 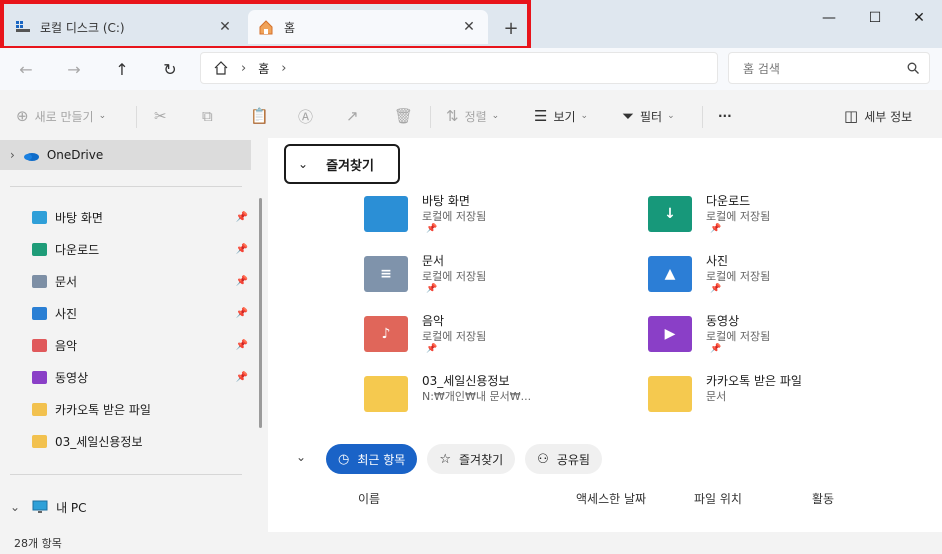 I want to click on favorites-tab: ☆ 즐겨찾기, so click(x=471, y=459).